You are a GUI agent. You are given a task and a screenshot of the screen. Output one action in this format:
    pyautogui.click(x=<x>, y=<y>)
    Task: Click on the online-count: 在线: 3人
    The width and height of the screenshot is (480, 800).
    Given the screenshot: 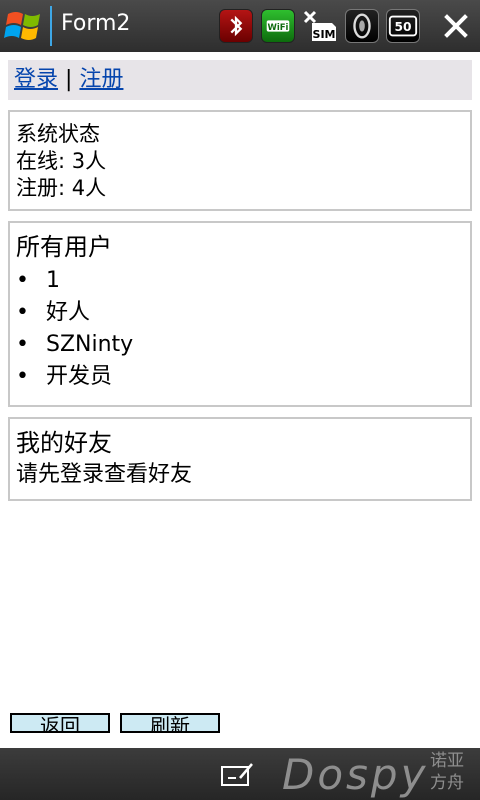 What is the action you would take?
    pyautogui.click(x=61, y=161)
    